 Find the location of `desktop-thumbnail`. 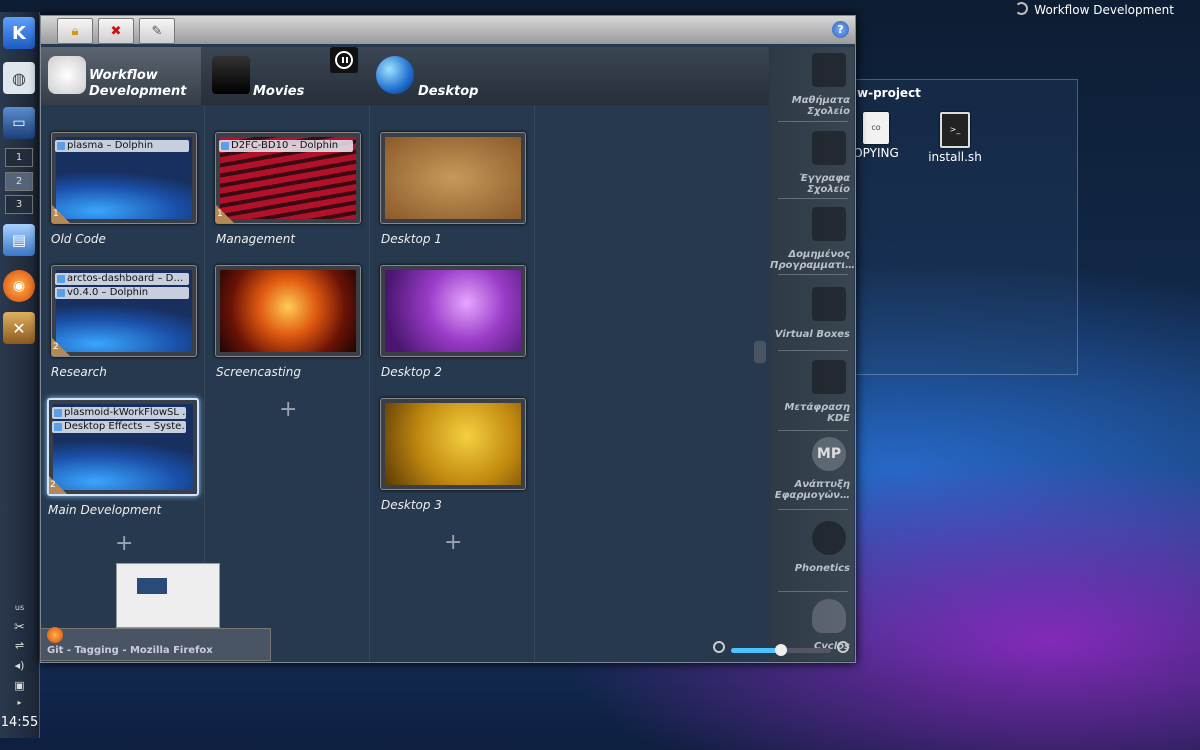

desktop-thumbnail is located at coordinates (453, 311).